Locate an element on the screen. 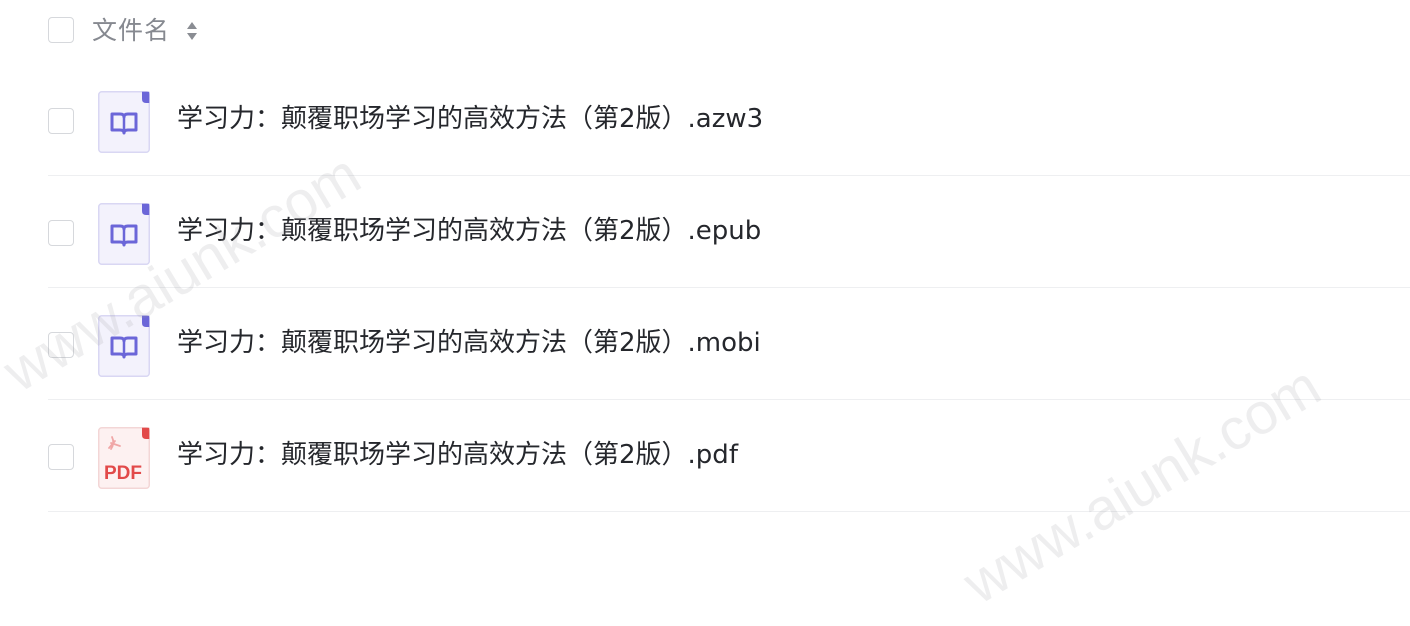 Image resolution: width=1410 pixels, height=626 pixels. pdf-icon: PDF is located at coordinates (124, 458).